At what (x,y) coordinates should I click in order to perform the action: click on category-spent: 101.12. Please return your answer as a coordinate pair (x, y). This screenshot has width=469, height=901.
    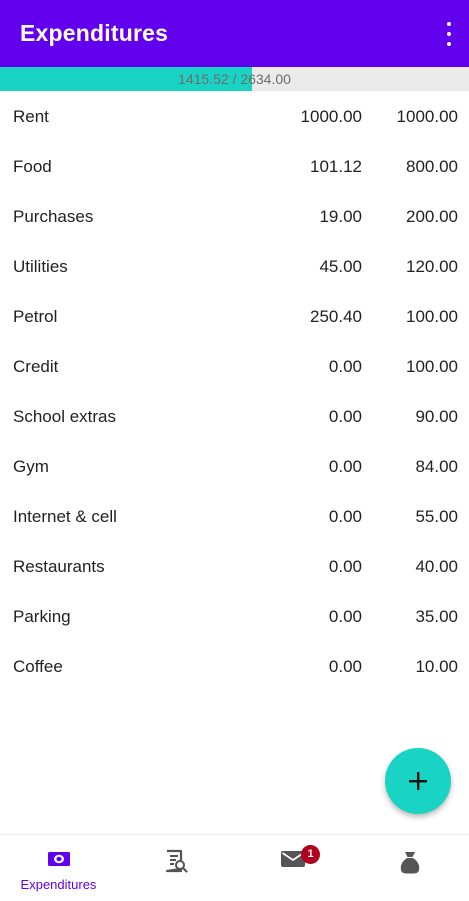
    Looking at the image, I should click on (336, 166).